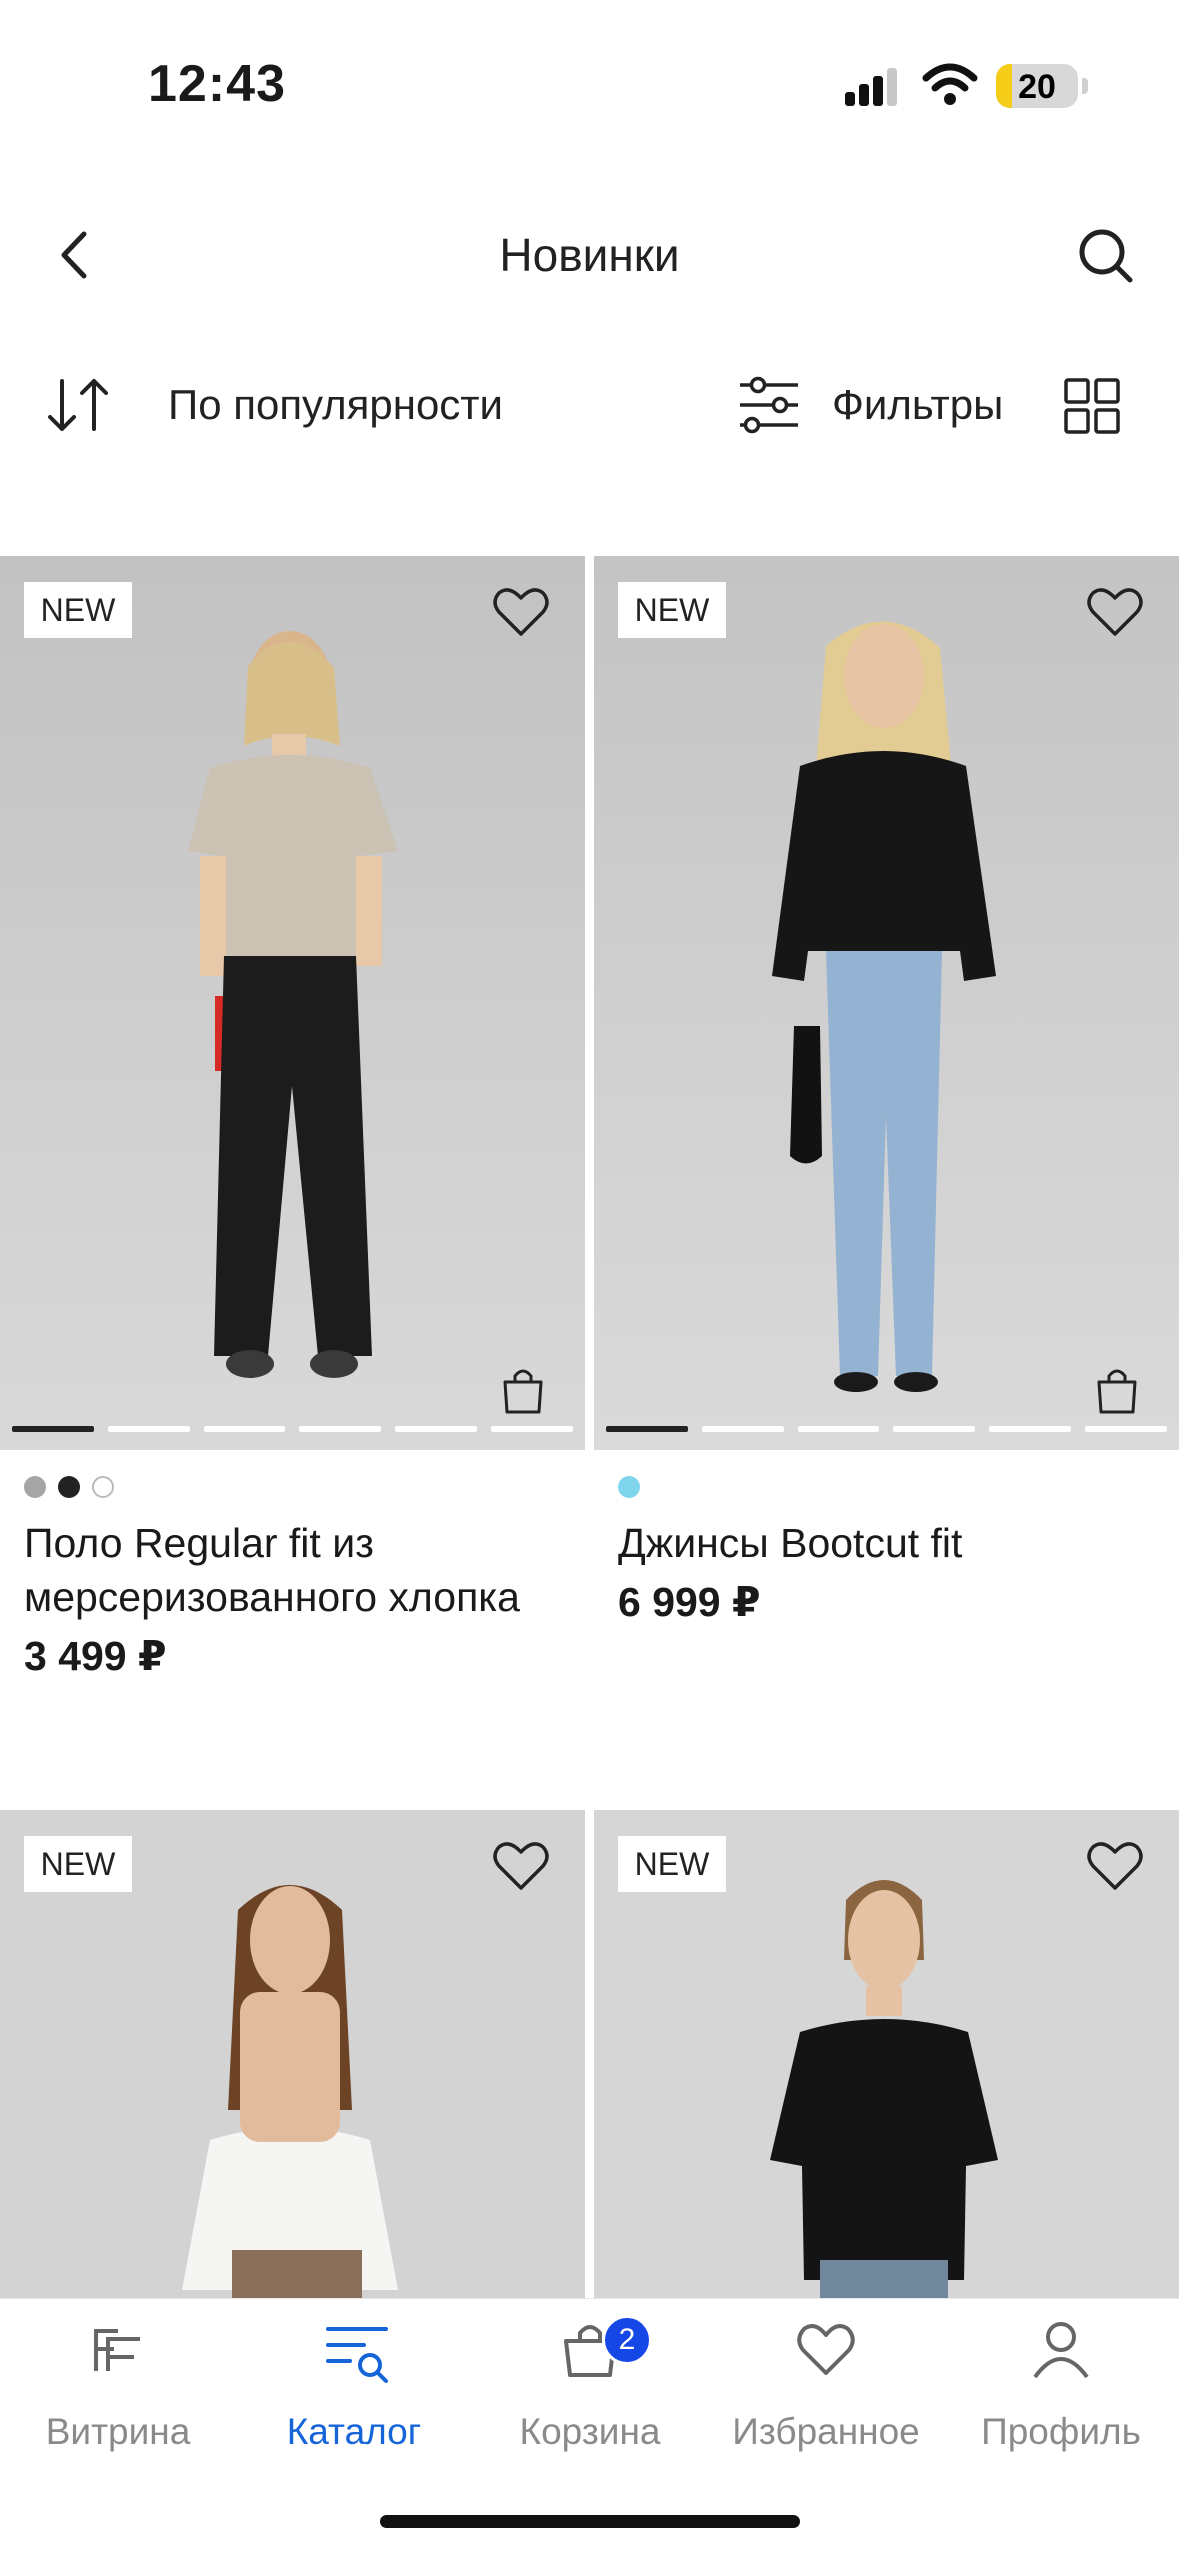 Image resolution: width=1179 pixels, height=2556 pixels. I want to click on catalog-search-icon, so click(357, 2355).